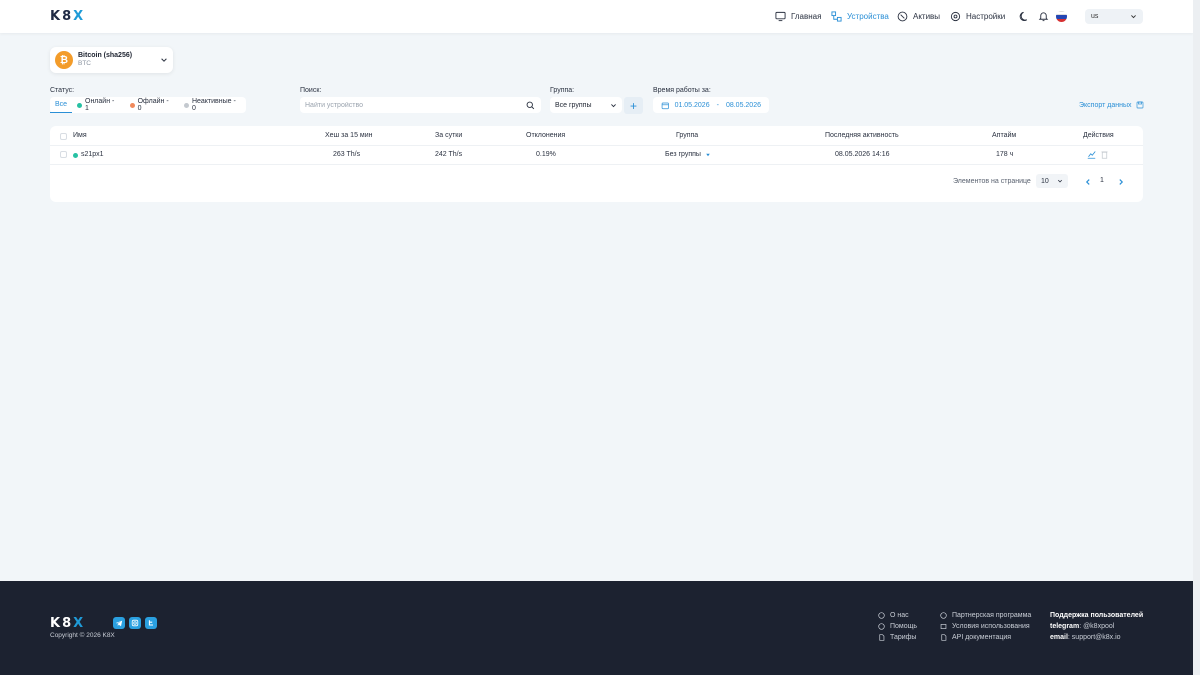 The width and height of the screenshot is (1200, 675). I want to click on search-input, so click(412, 105).